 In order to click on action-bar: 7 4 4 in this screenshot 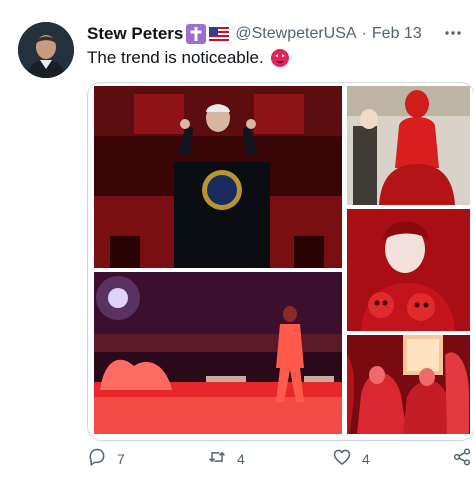, I will do `click(279, 460)`.